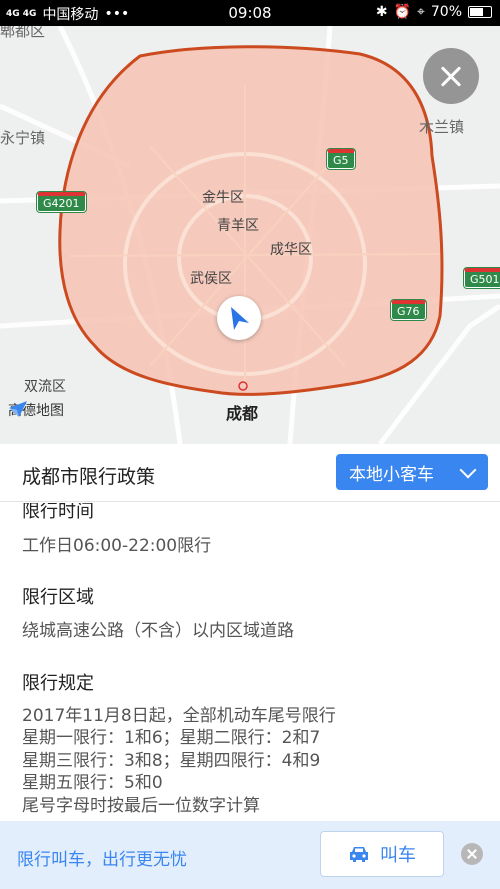  What do you see at coordinates (446, 12) in the screenshot?
I see `battery-percent: 70%` at bounding box center [446, 12].